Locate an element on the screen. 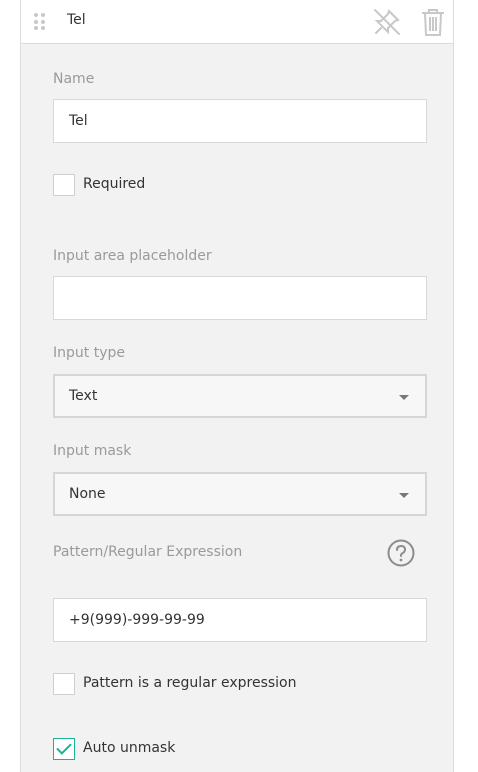 This screenshot has width=478, height=772. question-circle-icon is located at coordinates (401, 553).